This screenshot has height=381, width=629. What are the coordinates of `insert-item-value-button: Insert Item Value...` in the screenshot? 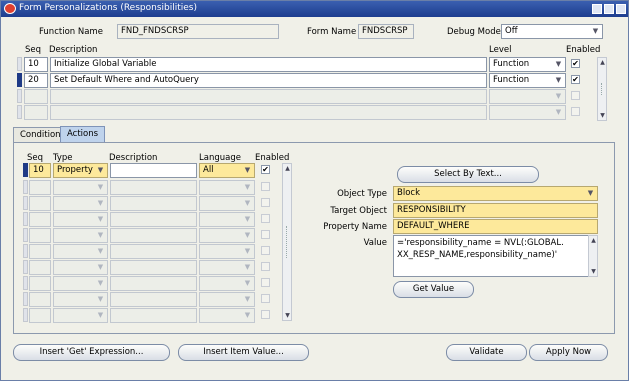 It's located at (243, 352).